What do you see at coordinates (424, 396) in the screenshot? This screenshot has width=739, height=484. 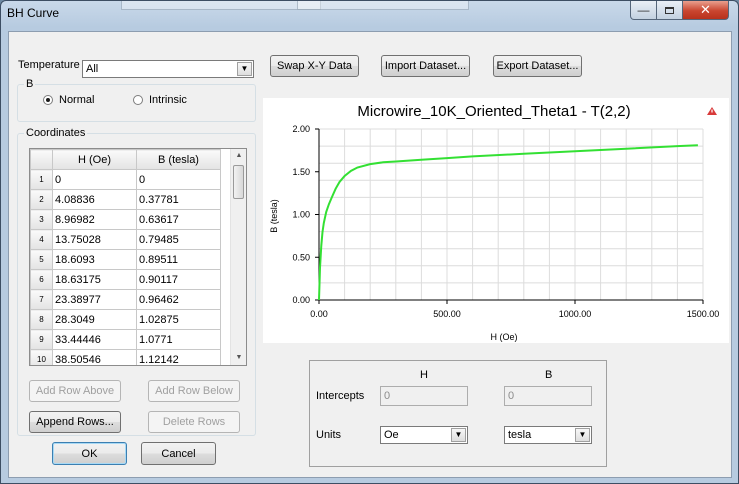 I see `h-intercept-field: 0` at bounding box center [424, 396].